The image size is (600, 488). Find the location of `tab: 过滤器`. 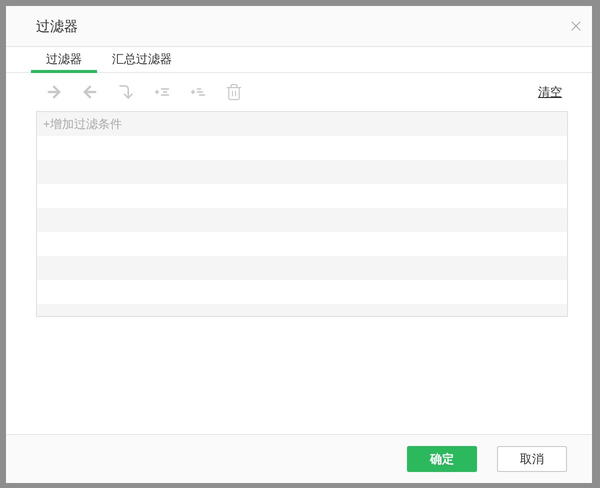

tab: 过滤器 is located at coordinates (64, 60).